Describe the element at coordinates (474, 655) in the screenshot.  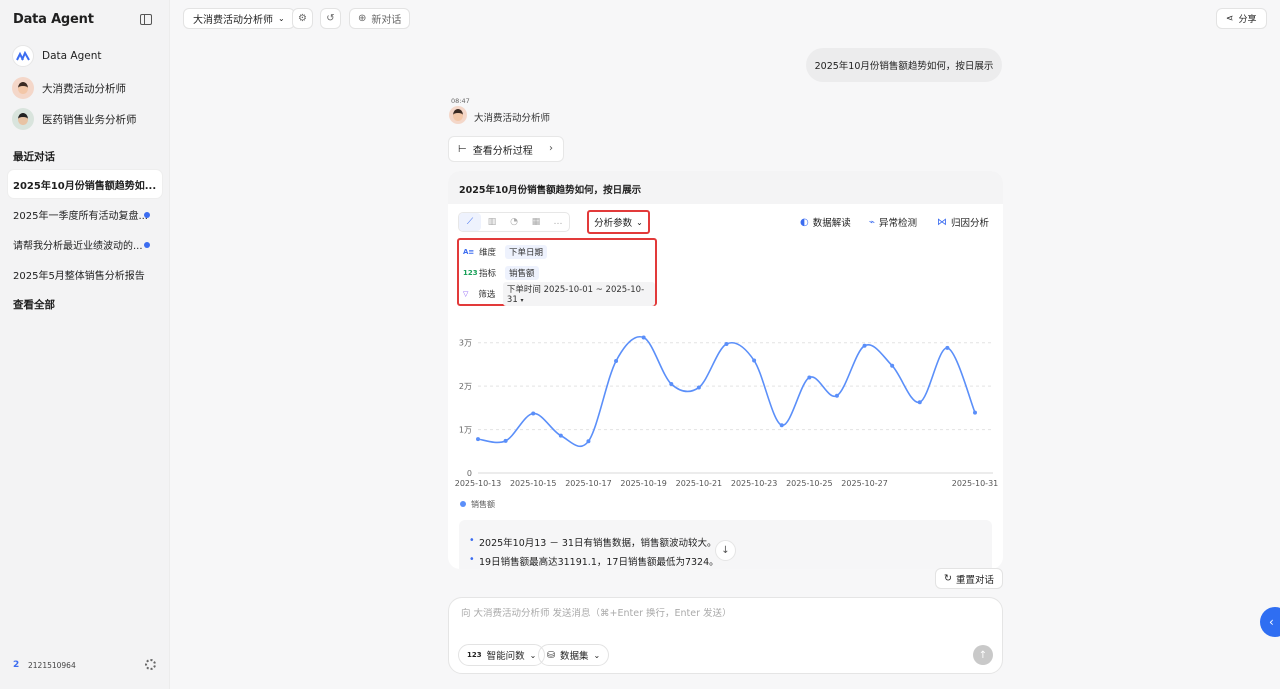
I see `number-icon: 123` at that location.